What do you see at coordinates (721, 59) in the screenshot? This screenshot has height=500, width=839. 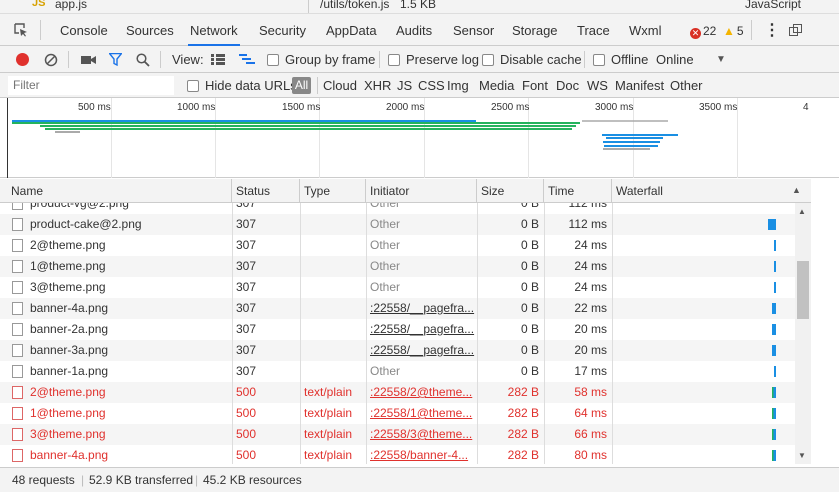 I see `chevron-down-icon: ▼` at bounding box center [721, 59].